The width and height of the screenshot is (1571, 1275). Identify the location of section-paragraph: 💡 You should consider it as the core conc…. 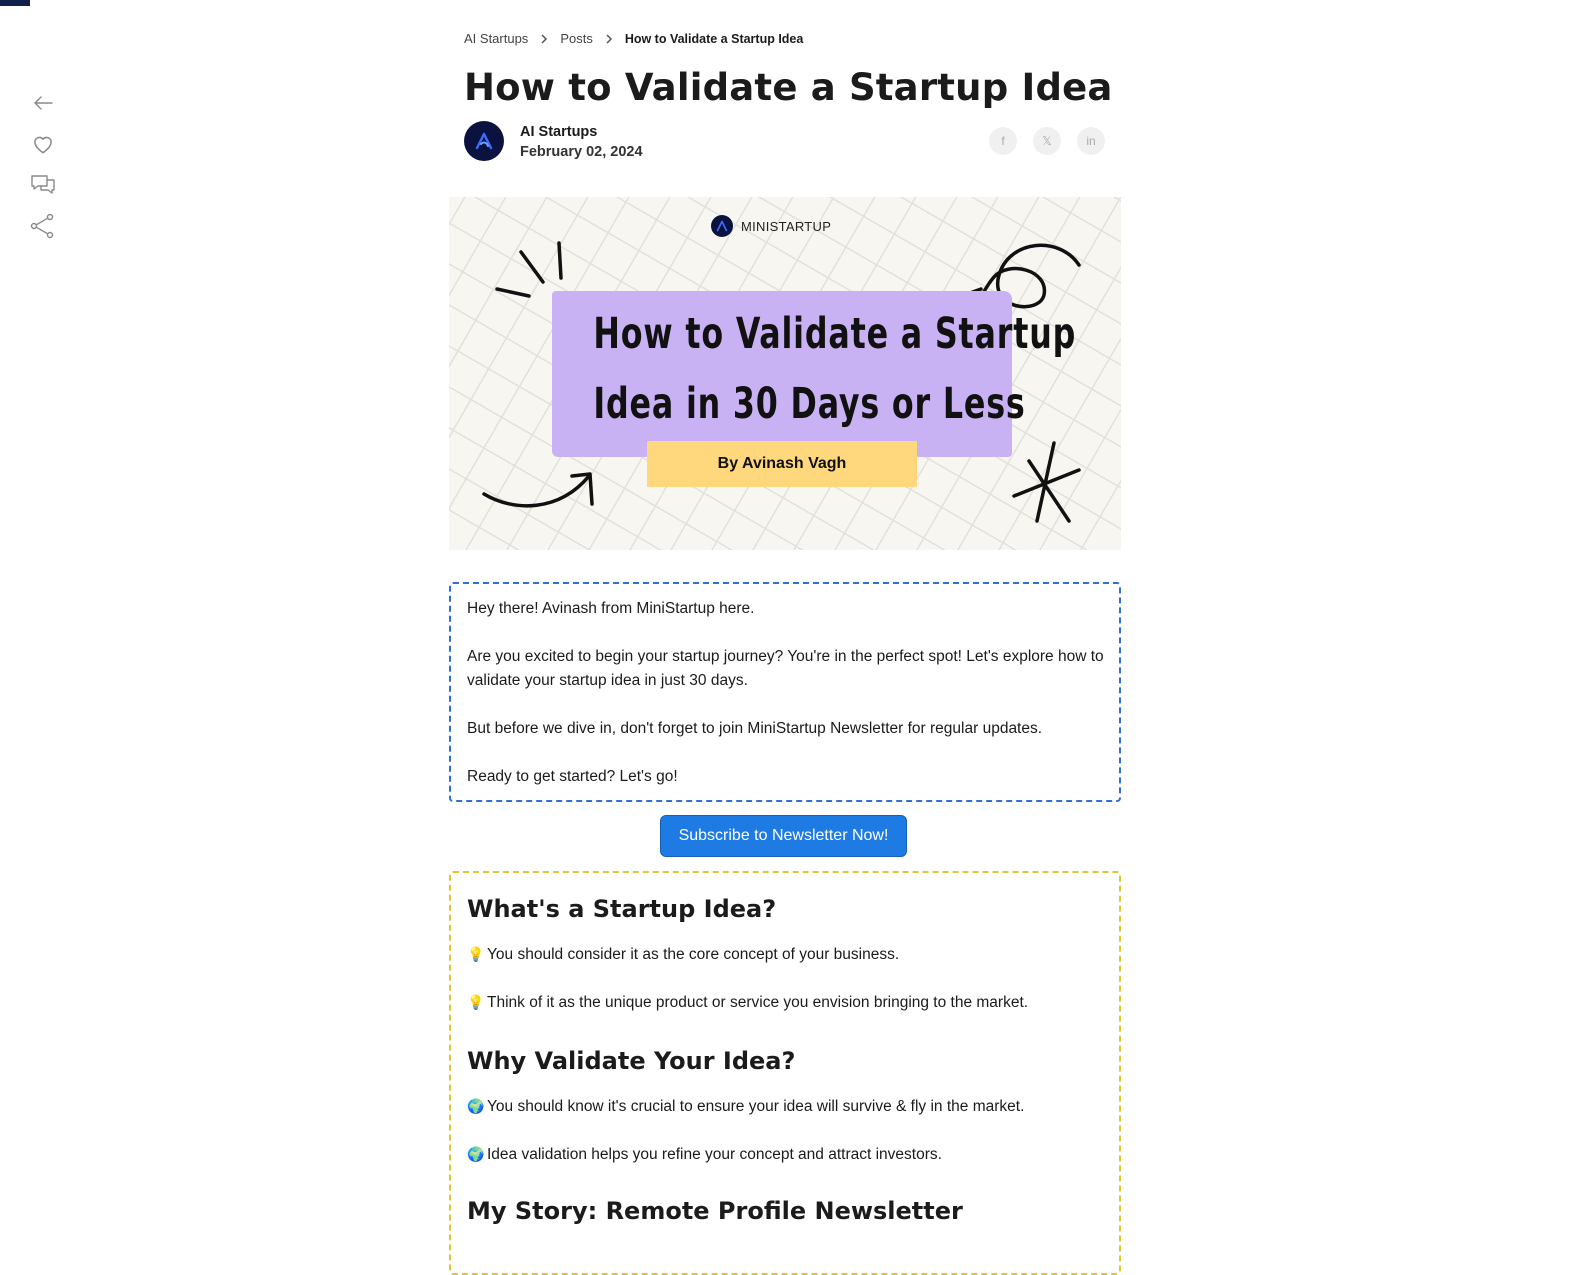
(683, 954).